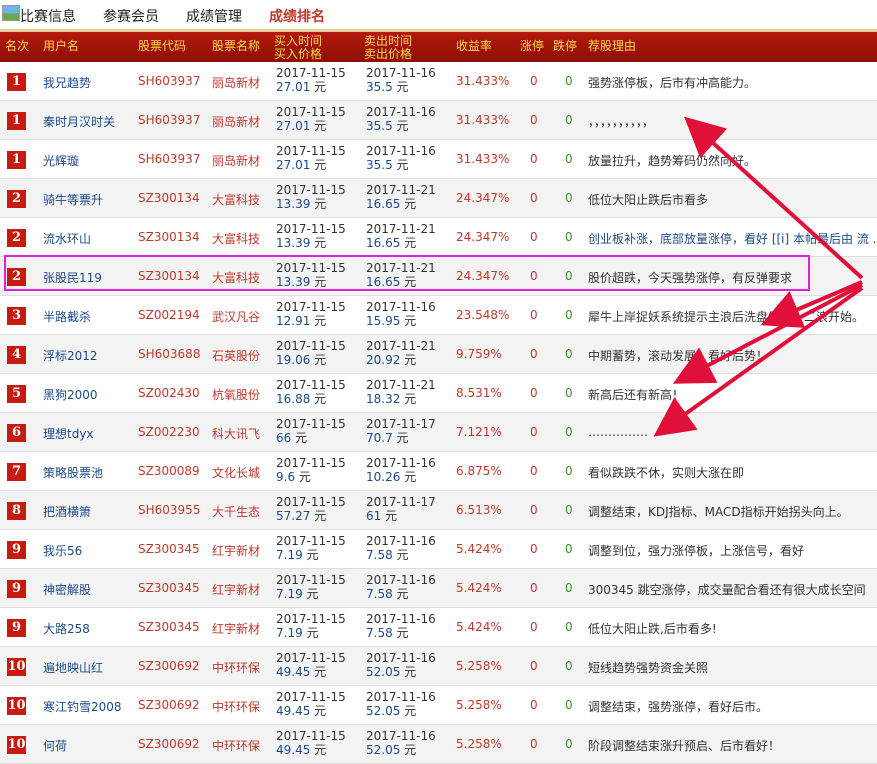 This screenshot has height=764, width=877. Describe the element at coordinates (17, 46) in the screenshot. I see `header-rank: 名次` at that location.